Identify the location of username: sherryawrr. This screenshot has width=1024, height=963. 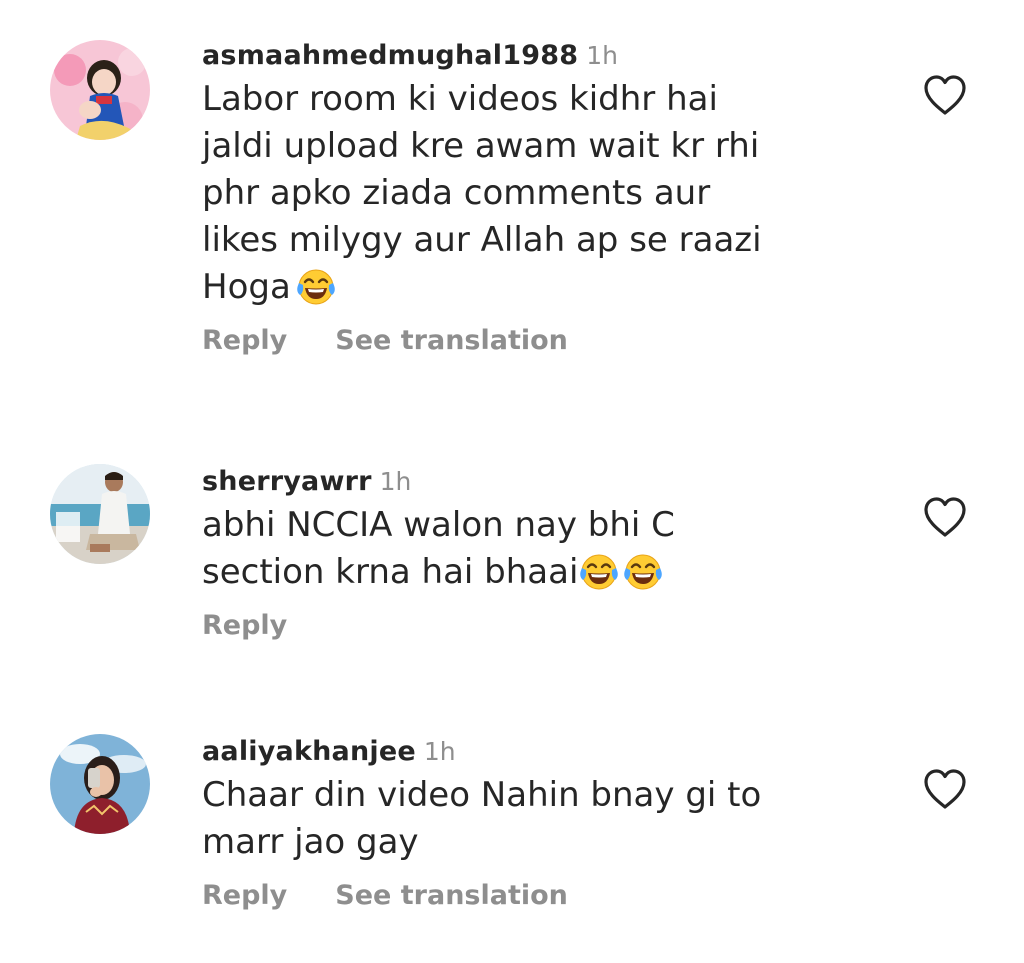
(287, 481).